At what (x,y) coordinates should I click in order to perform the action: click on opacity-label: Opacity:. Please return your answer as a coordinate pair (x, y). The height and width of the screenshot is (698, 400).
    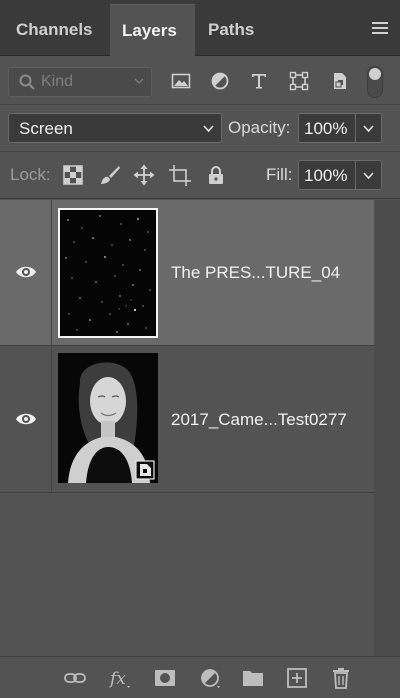
    Looking at the image, I should click on (259, 127).